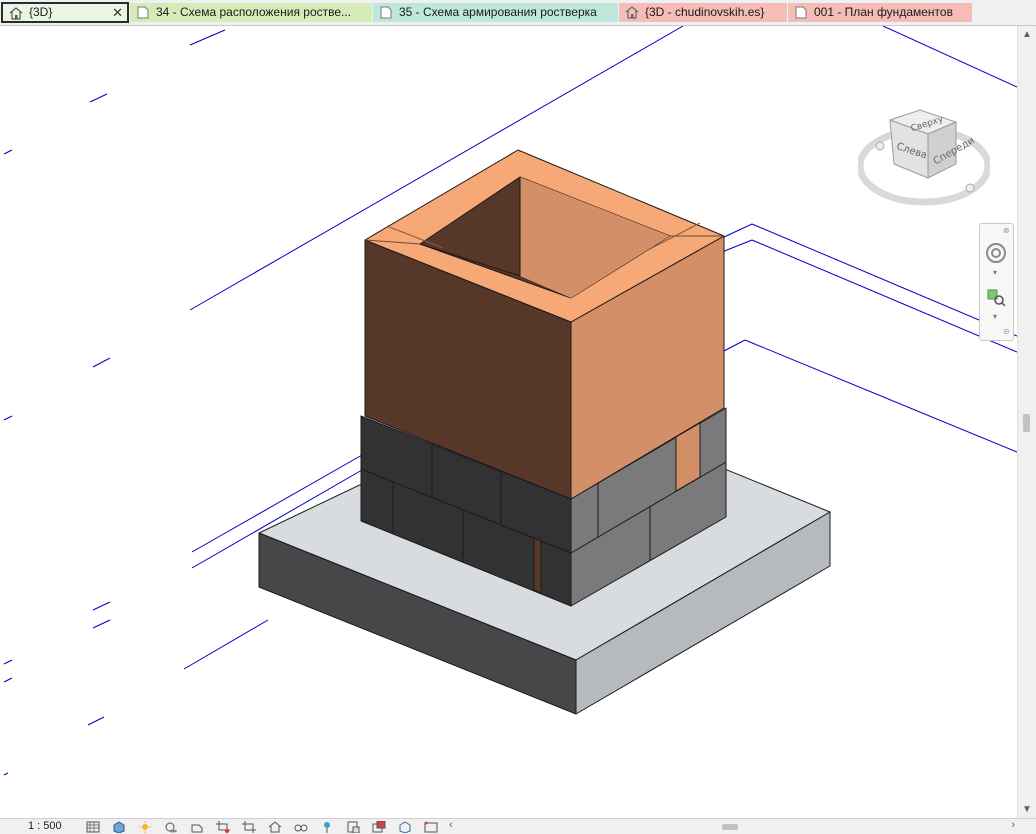 This screenshot has width=1036, height=834. What do you see at coordinates (1006, 331) in the screenshot?
I see `options-icon: ⊝` at bounding box center [1006, 331].